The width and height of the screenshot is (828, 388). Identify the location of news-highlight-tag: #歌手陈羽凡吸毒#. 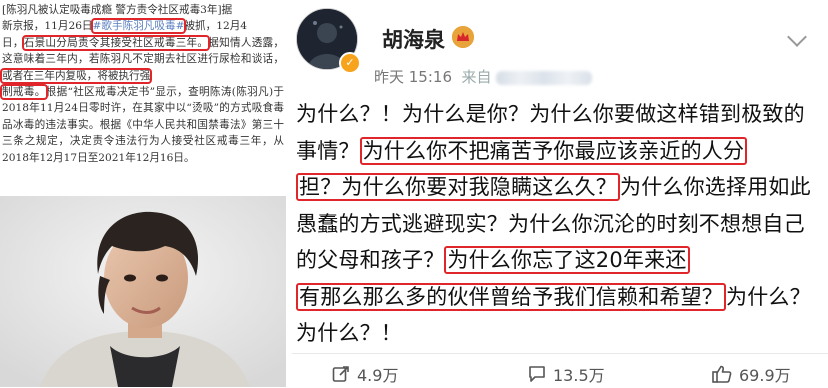
(138, 26).